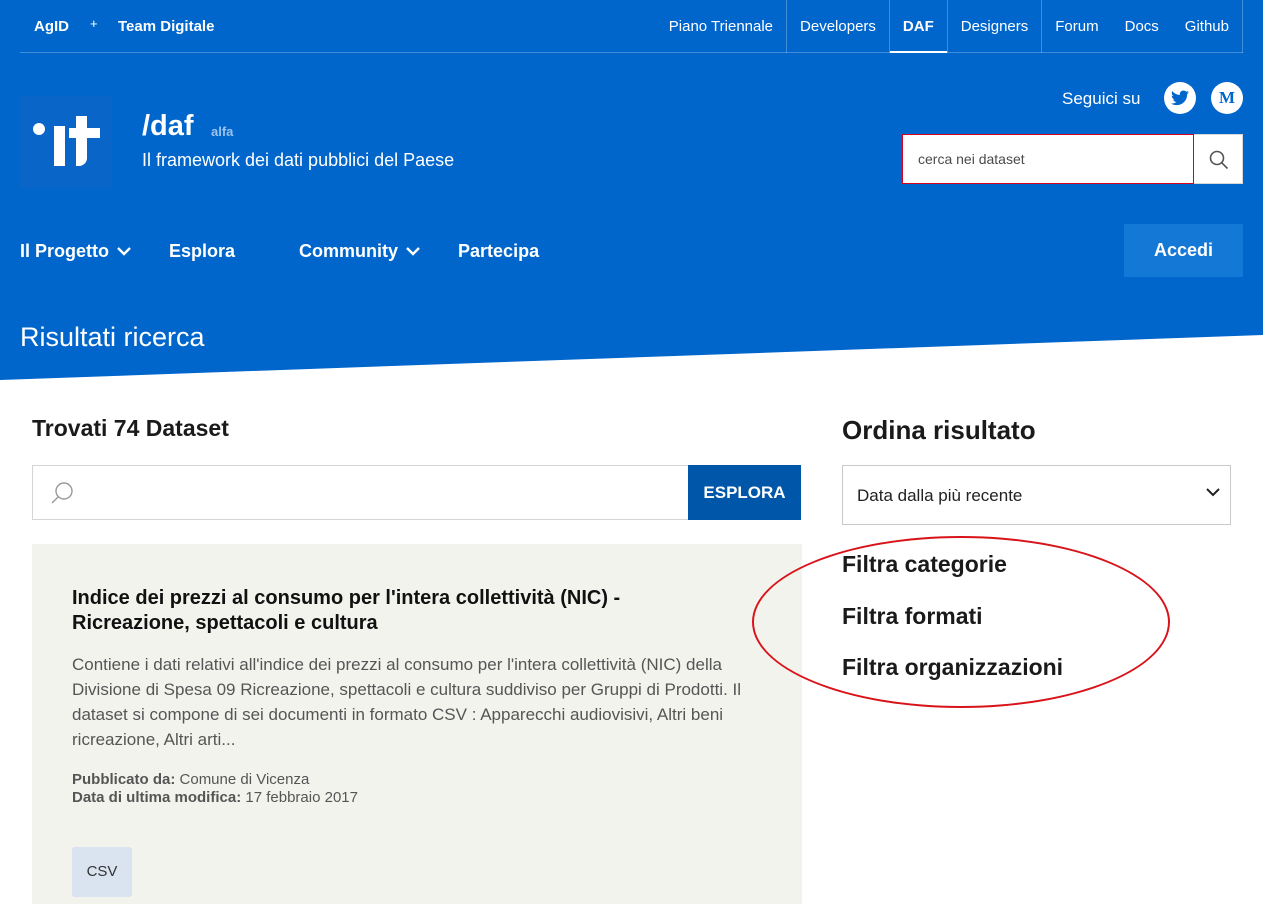  I want to click on search-button, so click(1218, 159).